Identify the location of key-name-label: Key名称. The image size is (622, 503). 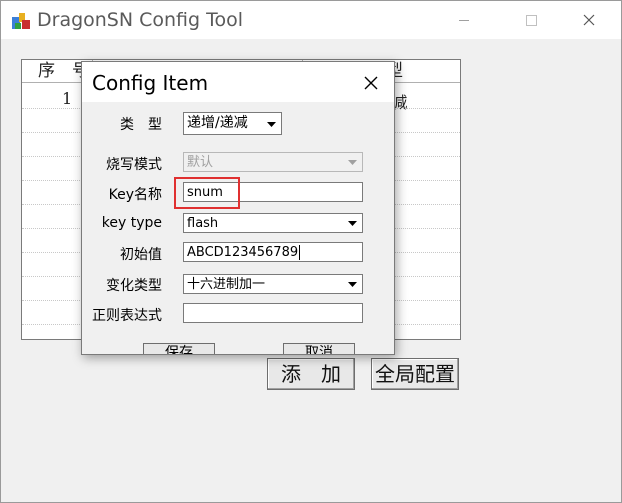
(135, 195).